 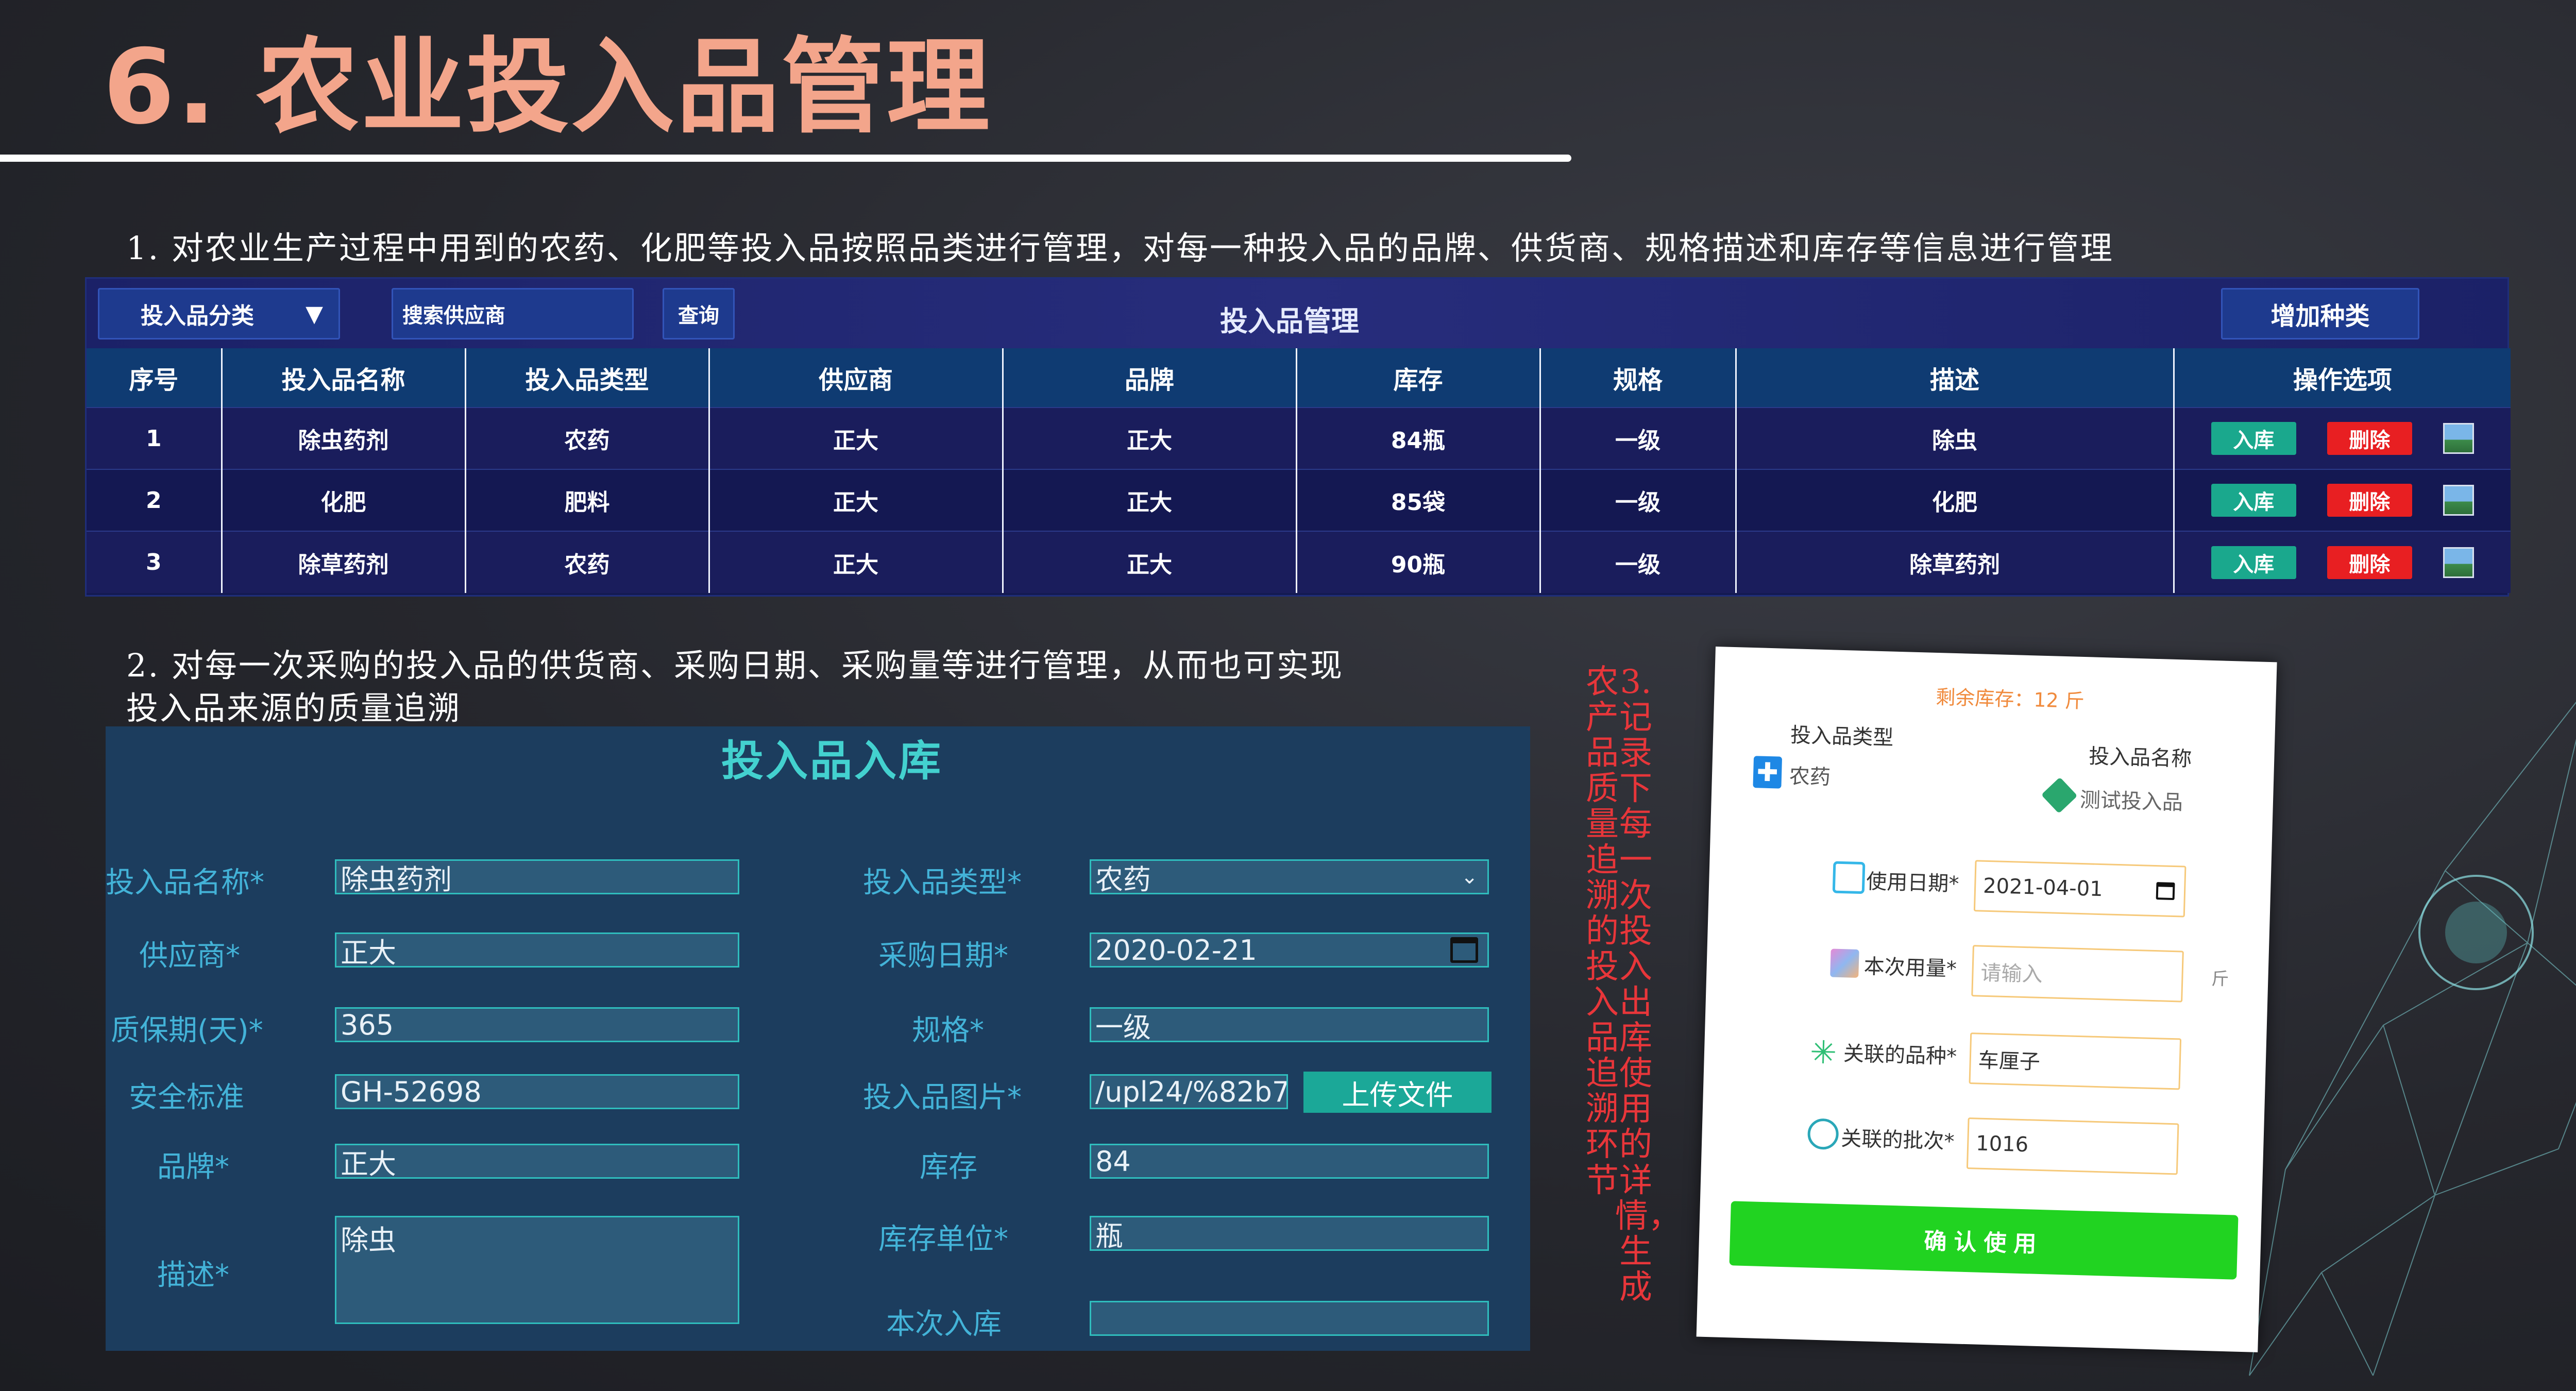 What do you see at coordinates (1289, 1318) in the screenshot?
I see `this-inbound-field` at bounding box center [1289, 1318].